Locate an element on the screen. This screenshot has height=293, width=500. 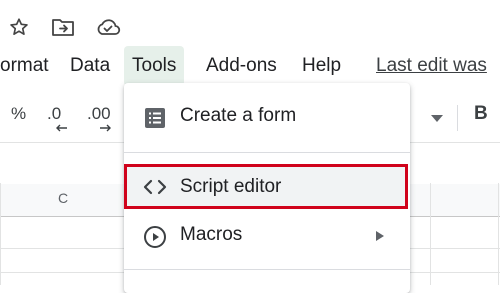
increase-decimal-button: .00 is located at coordinates (99, 118).